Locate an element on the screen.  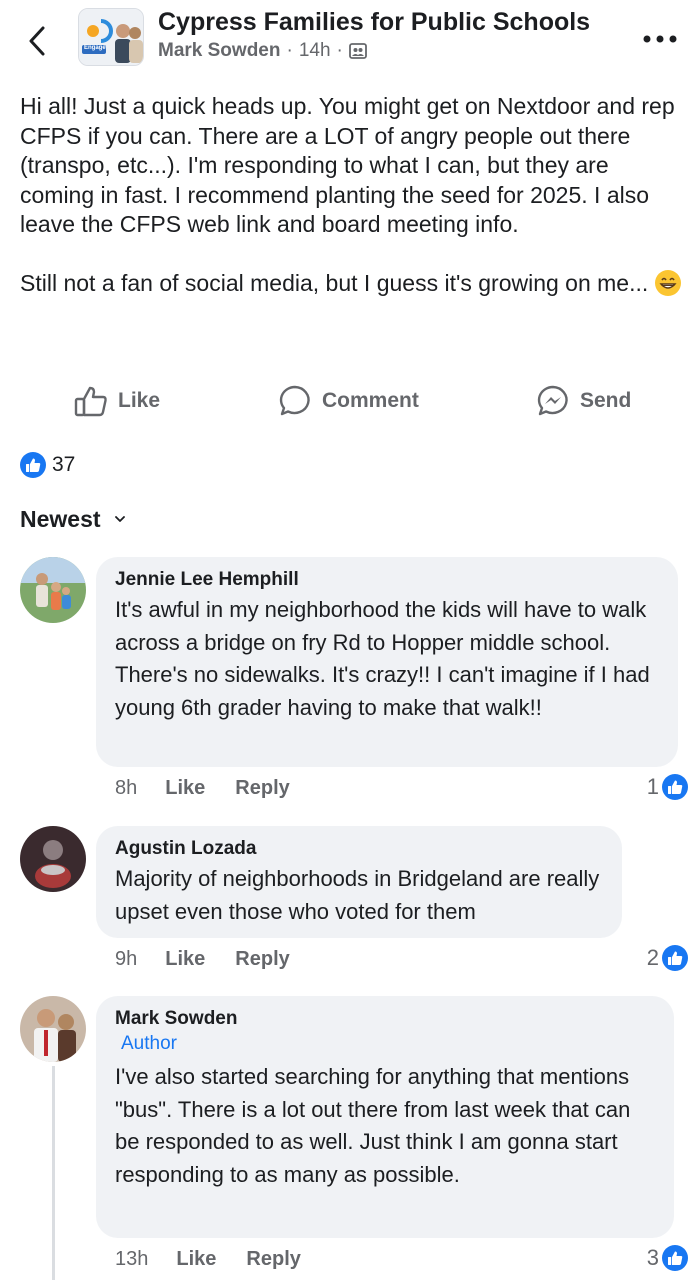
thumbs-up-icon is located at coordinates (90, 401).